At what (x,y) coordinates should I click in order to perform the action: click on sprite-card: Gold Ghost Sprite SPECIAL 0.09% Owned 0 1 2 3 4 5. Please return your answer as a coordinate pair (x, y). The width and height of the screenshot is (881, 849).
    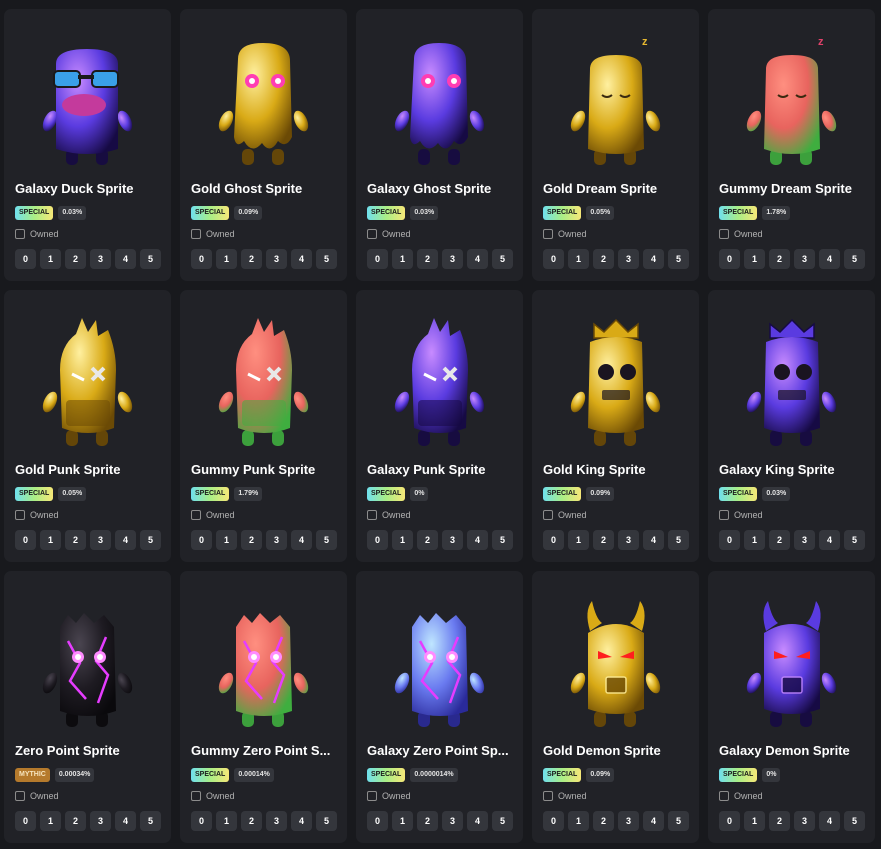
    Looking at the image, I should click on (263, 145).